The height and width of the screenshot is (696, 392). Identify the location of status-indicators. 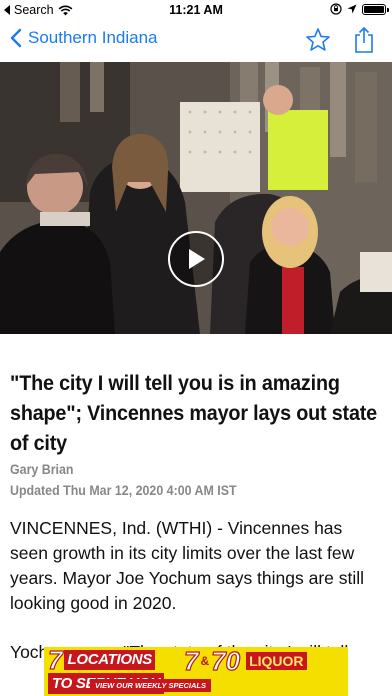
(359, 9).